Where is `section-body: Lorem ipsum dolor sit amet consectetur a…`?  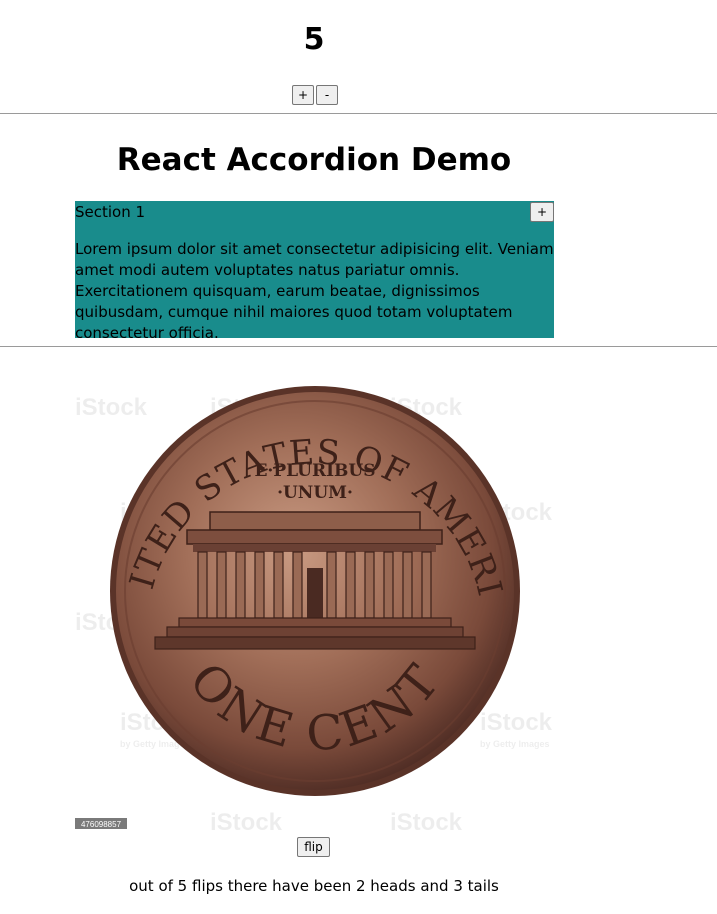 section-body: Lorem ipsum dolor sit amet consectetur a… is located at coordinates (314, 291).